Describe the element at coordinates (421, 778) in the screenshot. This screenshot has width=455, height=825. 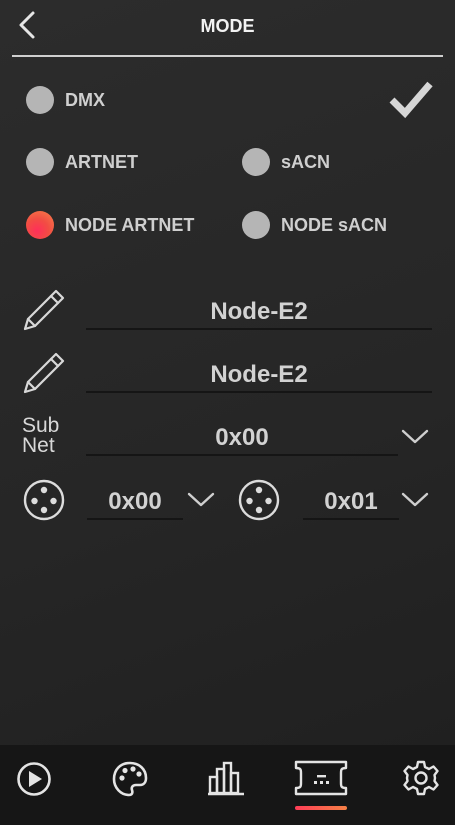
I see `settings-icon` at that location.